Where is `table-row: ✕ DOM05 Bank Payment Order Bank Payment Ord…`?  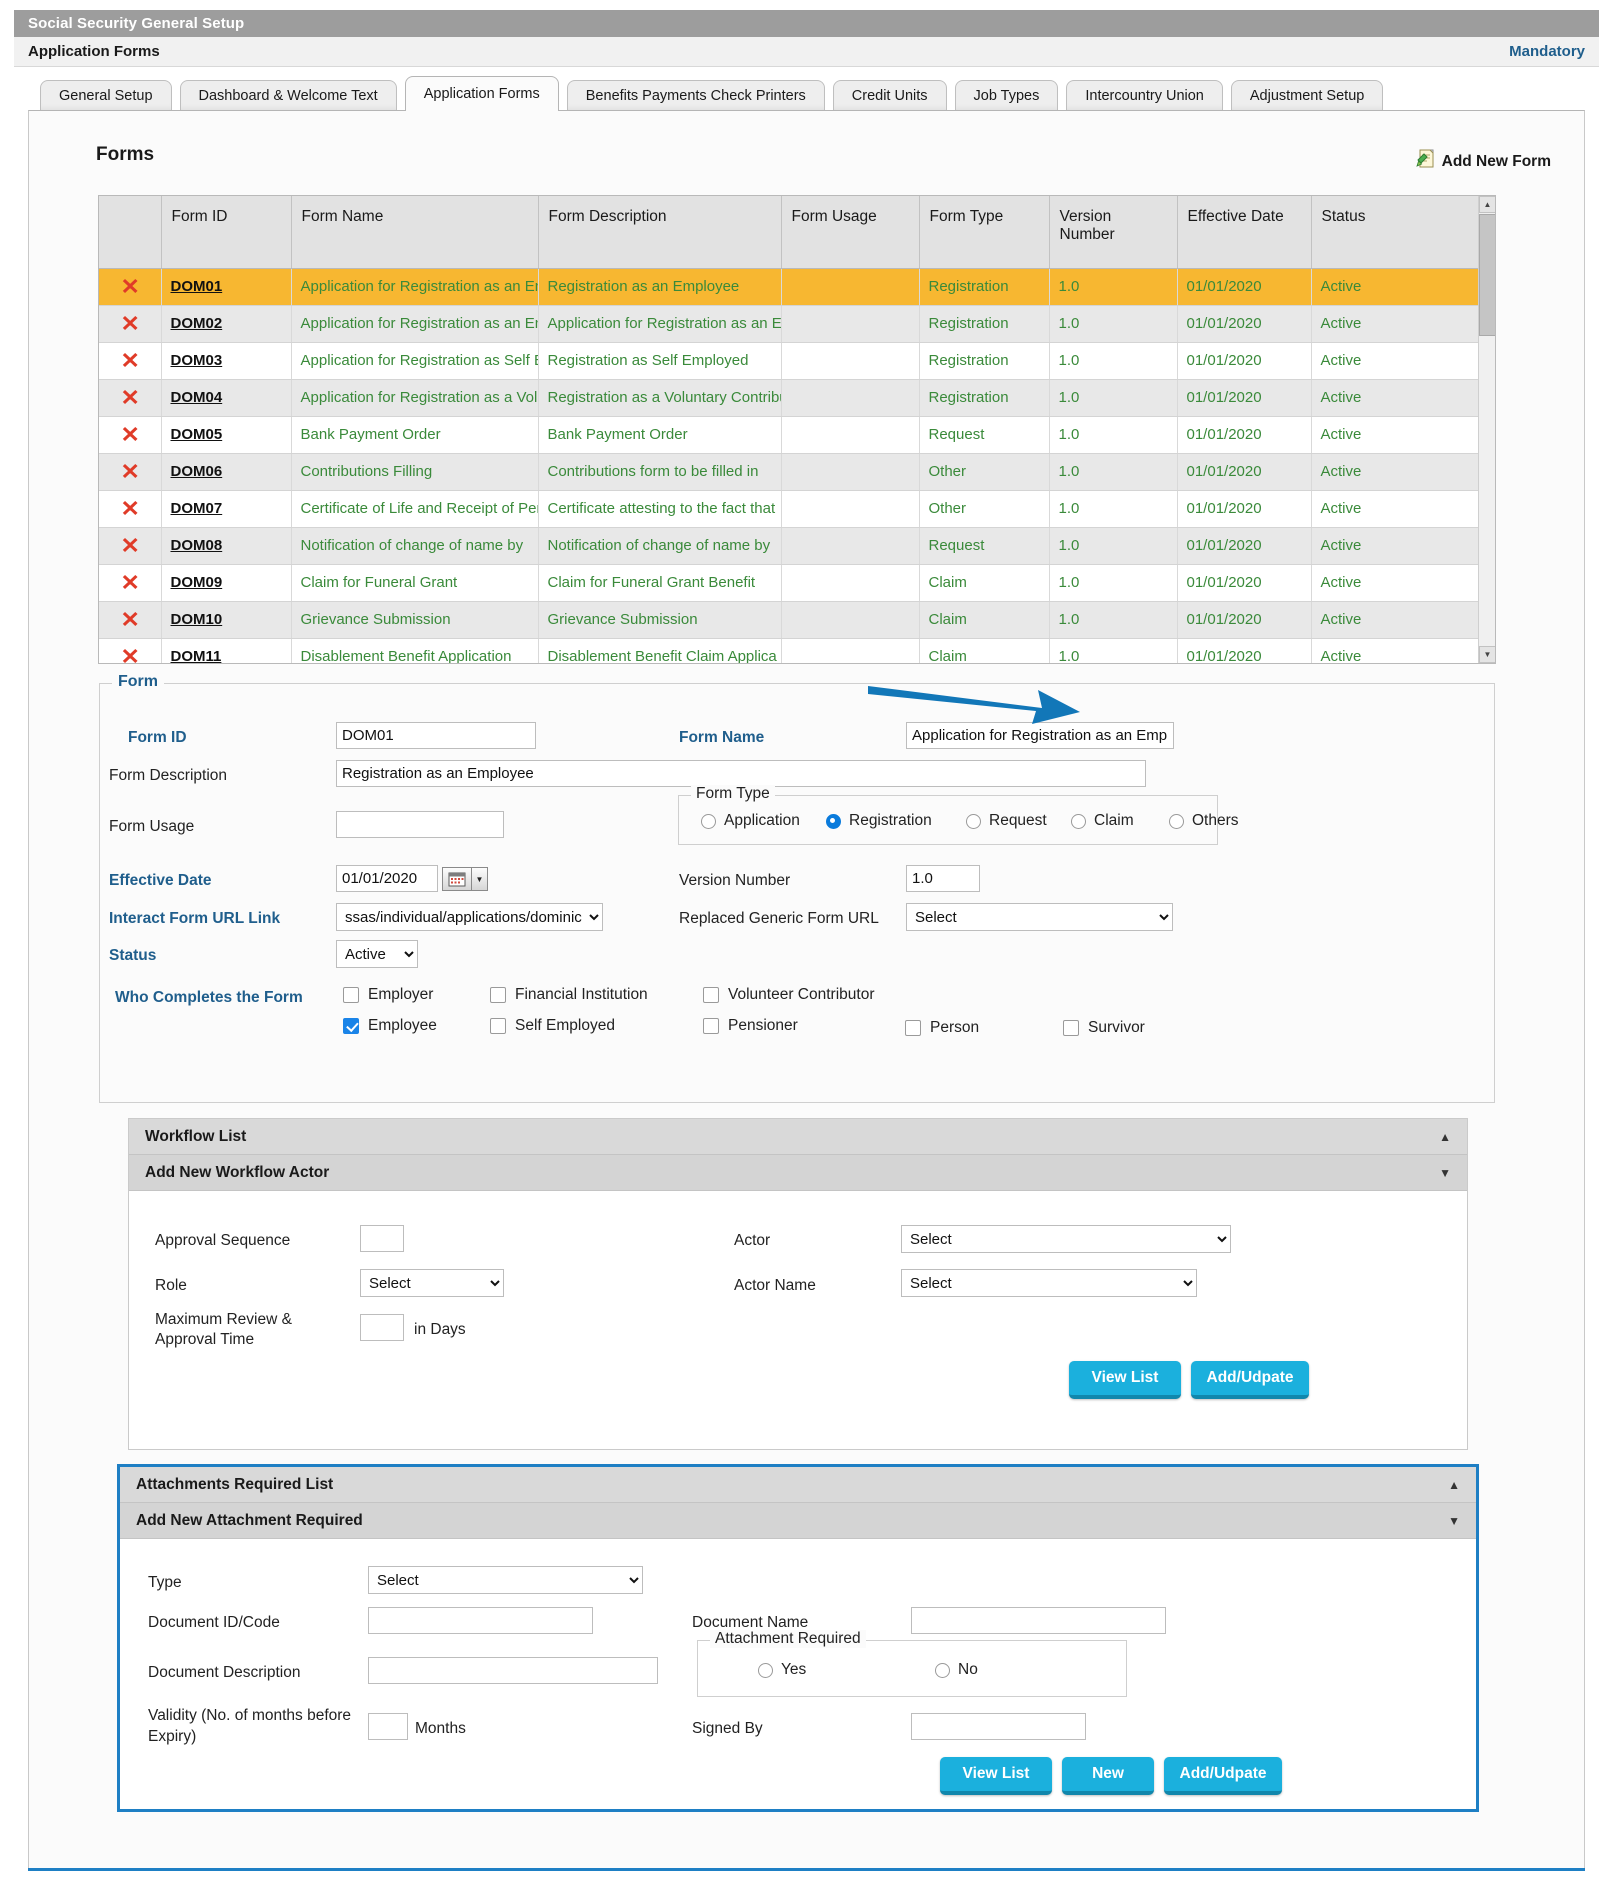 table-row: ✕ DOM05 Bank Payment Order Bank Payment Ord… is located at coordinates (790, 435).